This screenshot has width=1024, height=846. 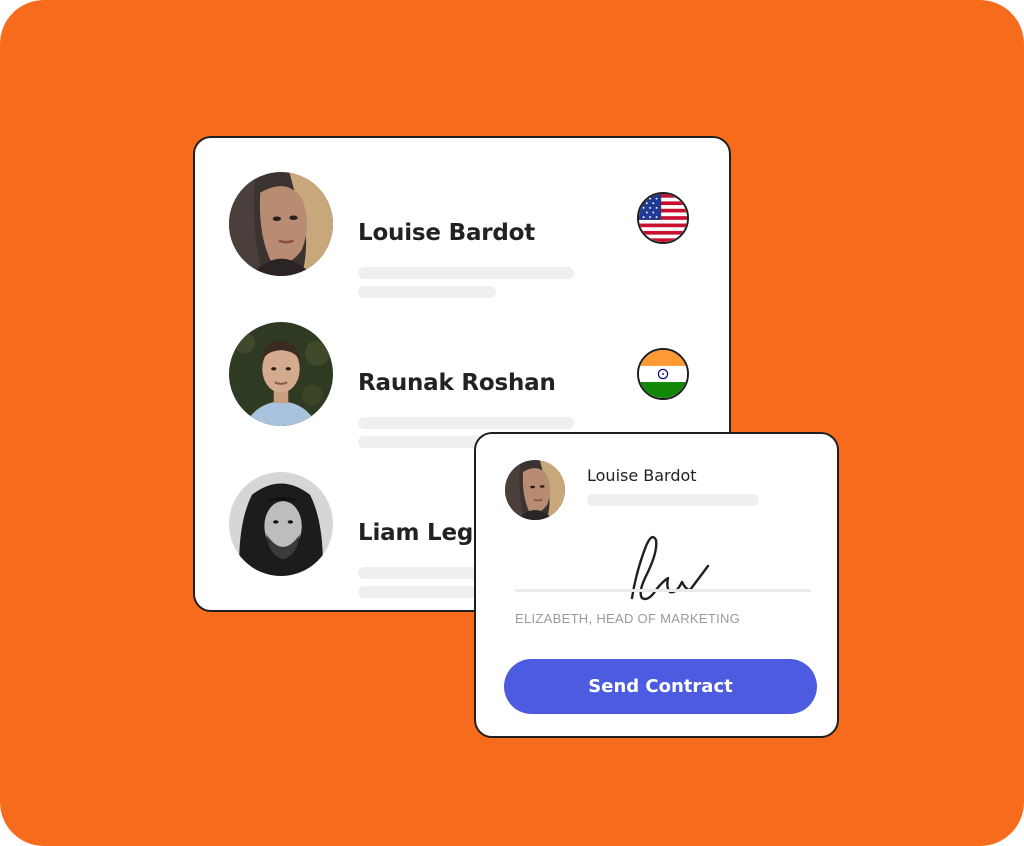 What do you see at coordinates (670, 568) in the screenshot?
I see `signature-mark` at bounding box center [670, 568].